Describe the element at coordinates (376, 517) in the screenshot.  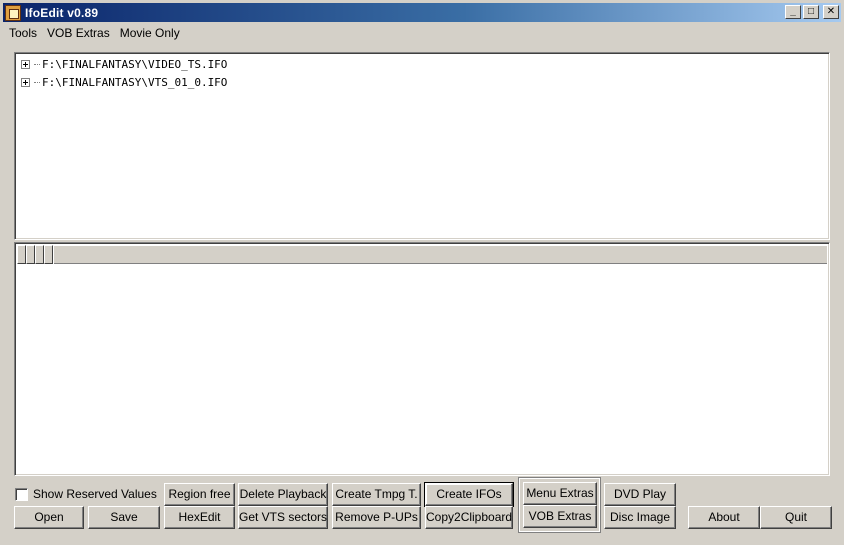
I see `remove-pups-button: Remove P-UPs` at that location.